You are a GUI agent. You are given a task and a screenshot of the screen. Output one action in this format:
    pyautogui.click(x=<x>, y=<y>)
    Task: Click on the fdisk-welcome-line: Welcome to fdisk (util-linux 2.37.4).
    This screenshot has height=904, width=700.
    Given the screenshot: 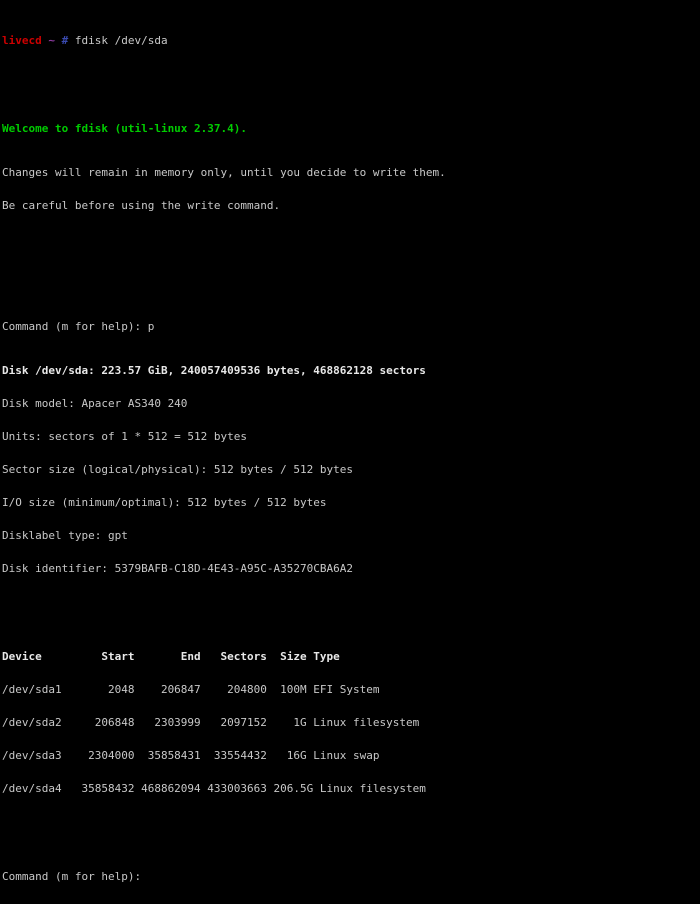 What is the action you would take?
    pyautogui.click(x=125, y=128)
    